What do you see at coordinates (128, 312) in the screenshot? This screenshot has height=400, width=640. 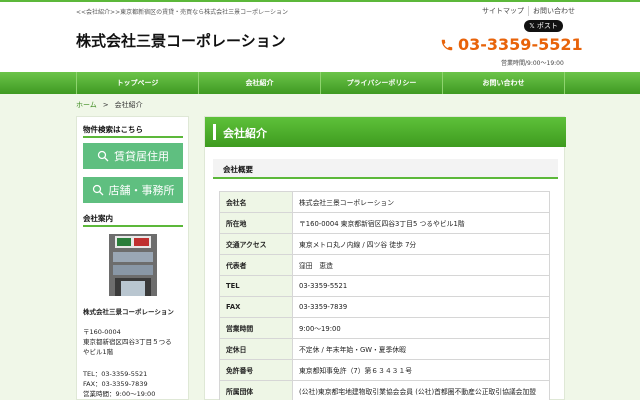 I see `sidebar-company-name: 株式会社三景コーポレーション` at bounding box center [128, 312].